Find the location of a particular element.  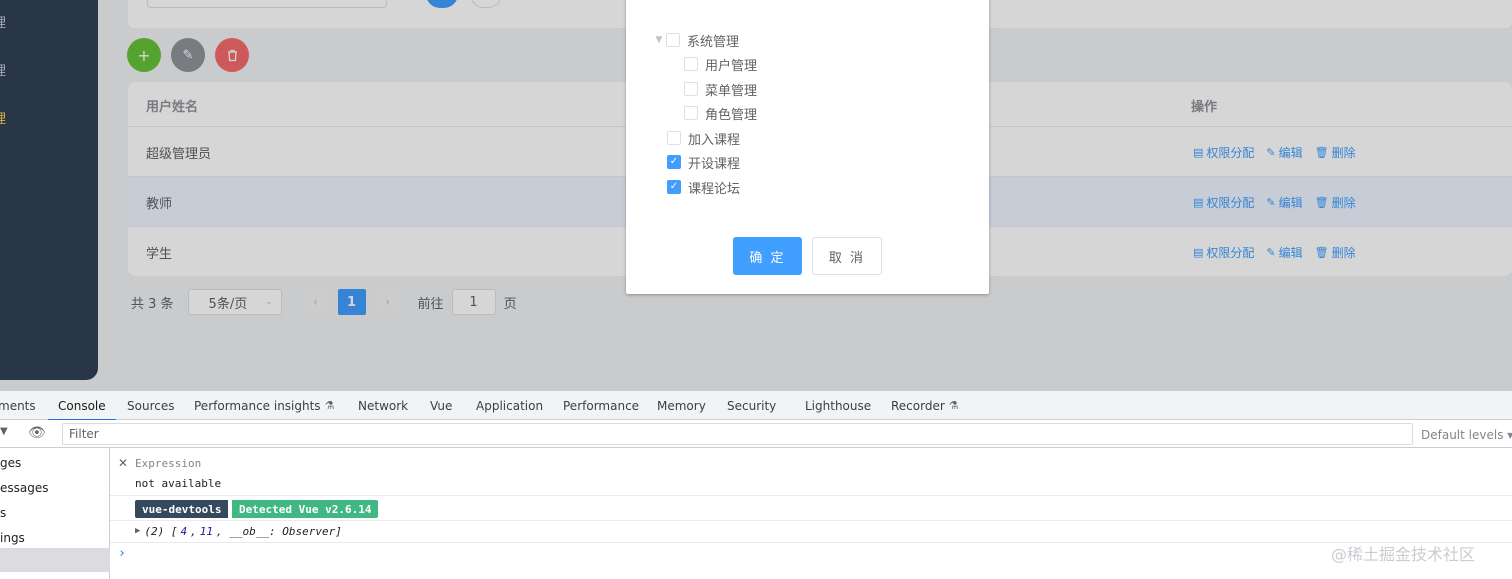

tab-elements: ments is located at coordinates (18, 405).